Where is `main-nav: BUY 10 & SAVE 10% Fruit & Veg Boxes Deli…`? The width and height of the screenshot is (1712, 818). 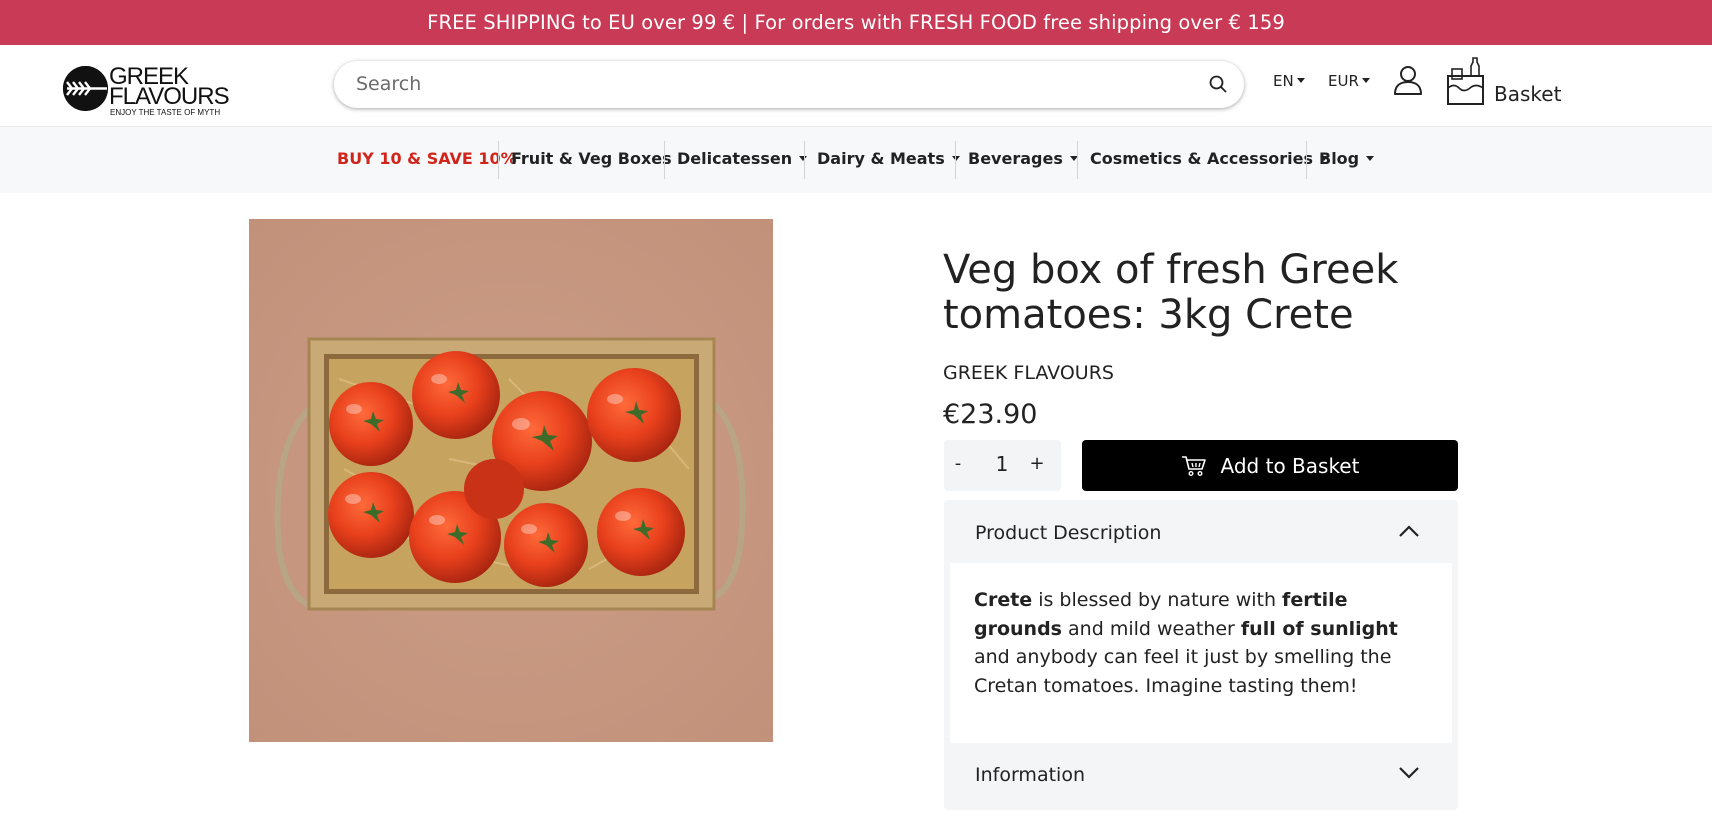
main-nav: BUY 10 & SAVE 10% Fruit & Veg Boxes Deli… is located at coordinates (856, 160).